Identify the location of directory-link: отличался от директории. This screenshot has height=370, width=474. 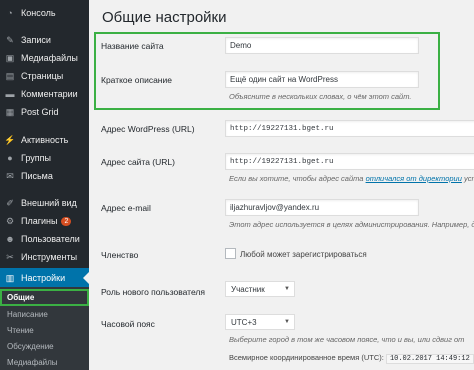
(414, 178).